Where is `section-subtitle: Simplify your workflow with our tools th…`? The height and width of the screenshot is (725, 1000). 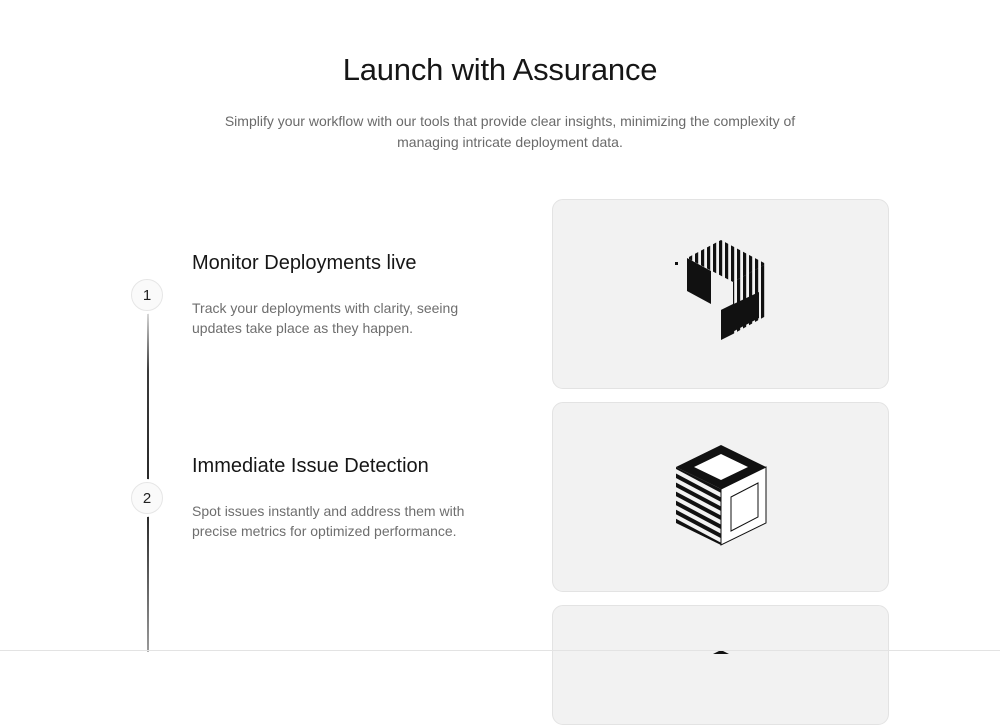 section-subtitle: Simplify your workflow with our tools th… is located at coordinates (510, 131).